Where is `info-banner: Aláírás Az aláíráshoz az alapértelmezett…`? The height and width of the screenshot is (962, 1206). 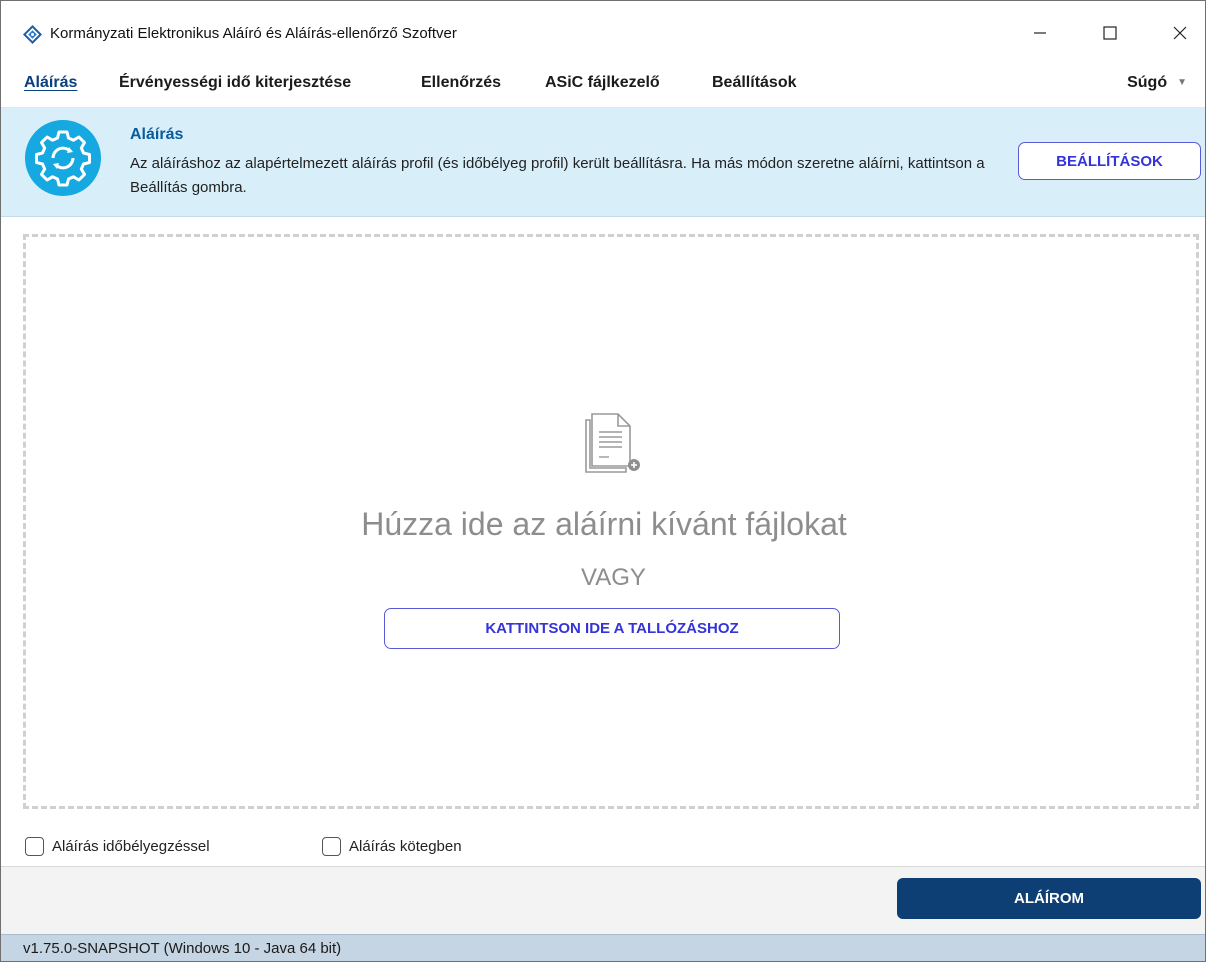 info-banner: Aláírás Az aláíráshoz az alapértelmezett… is located at coordinates (603, 162).